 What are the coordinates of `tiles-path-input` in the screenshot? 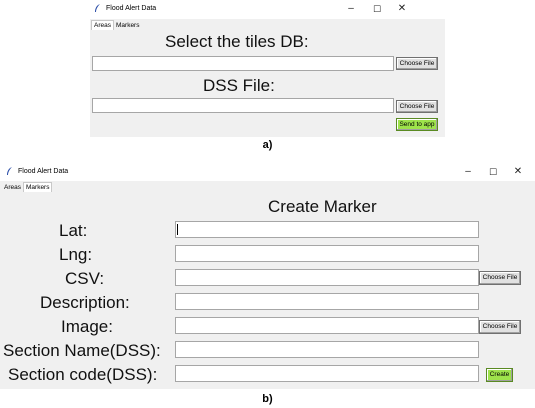 It's located at (243, 63).